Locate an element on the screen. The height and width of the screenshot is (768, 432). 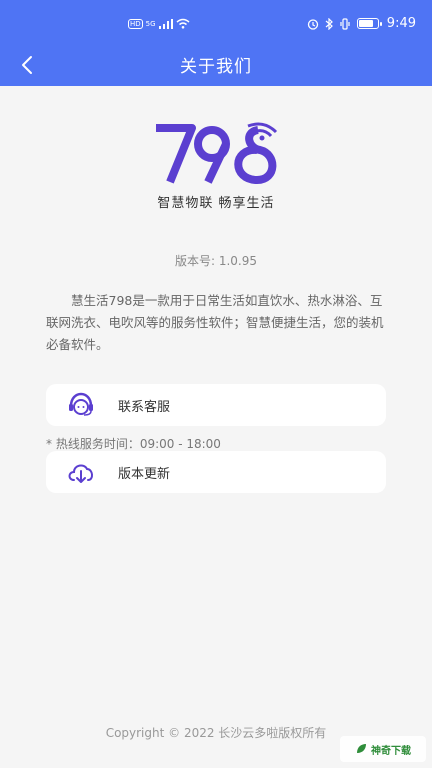
page-title: 关于我们 is located at coordinates (216, 67).